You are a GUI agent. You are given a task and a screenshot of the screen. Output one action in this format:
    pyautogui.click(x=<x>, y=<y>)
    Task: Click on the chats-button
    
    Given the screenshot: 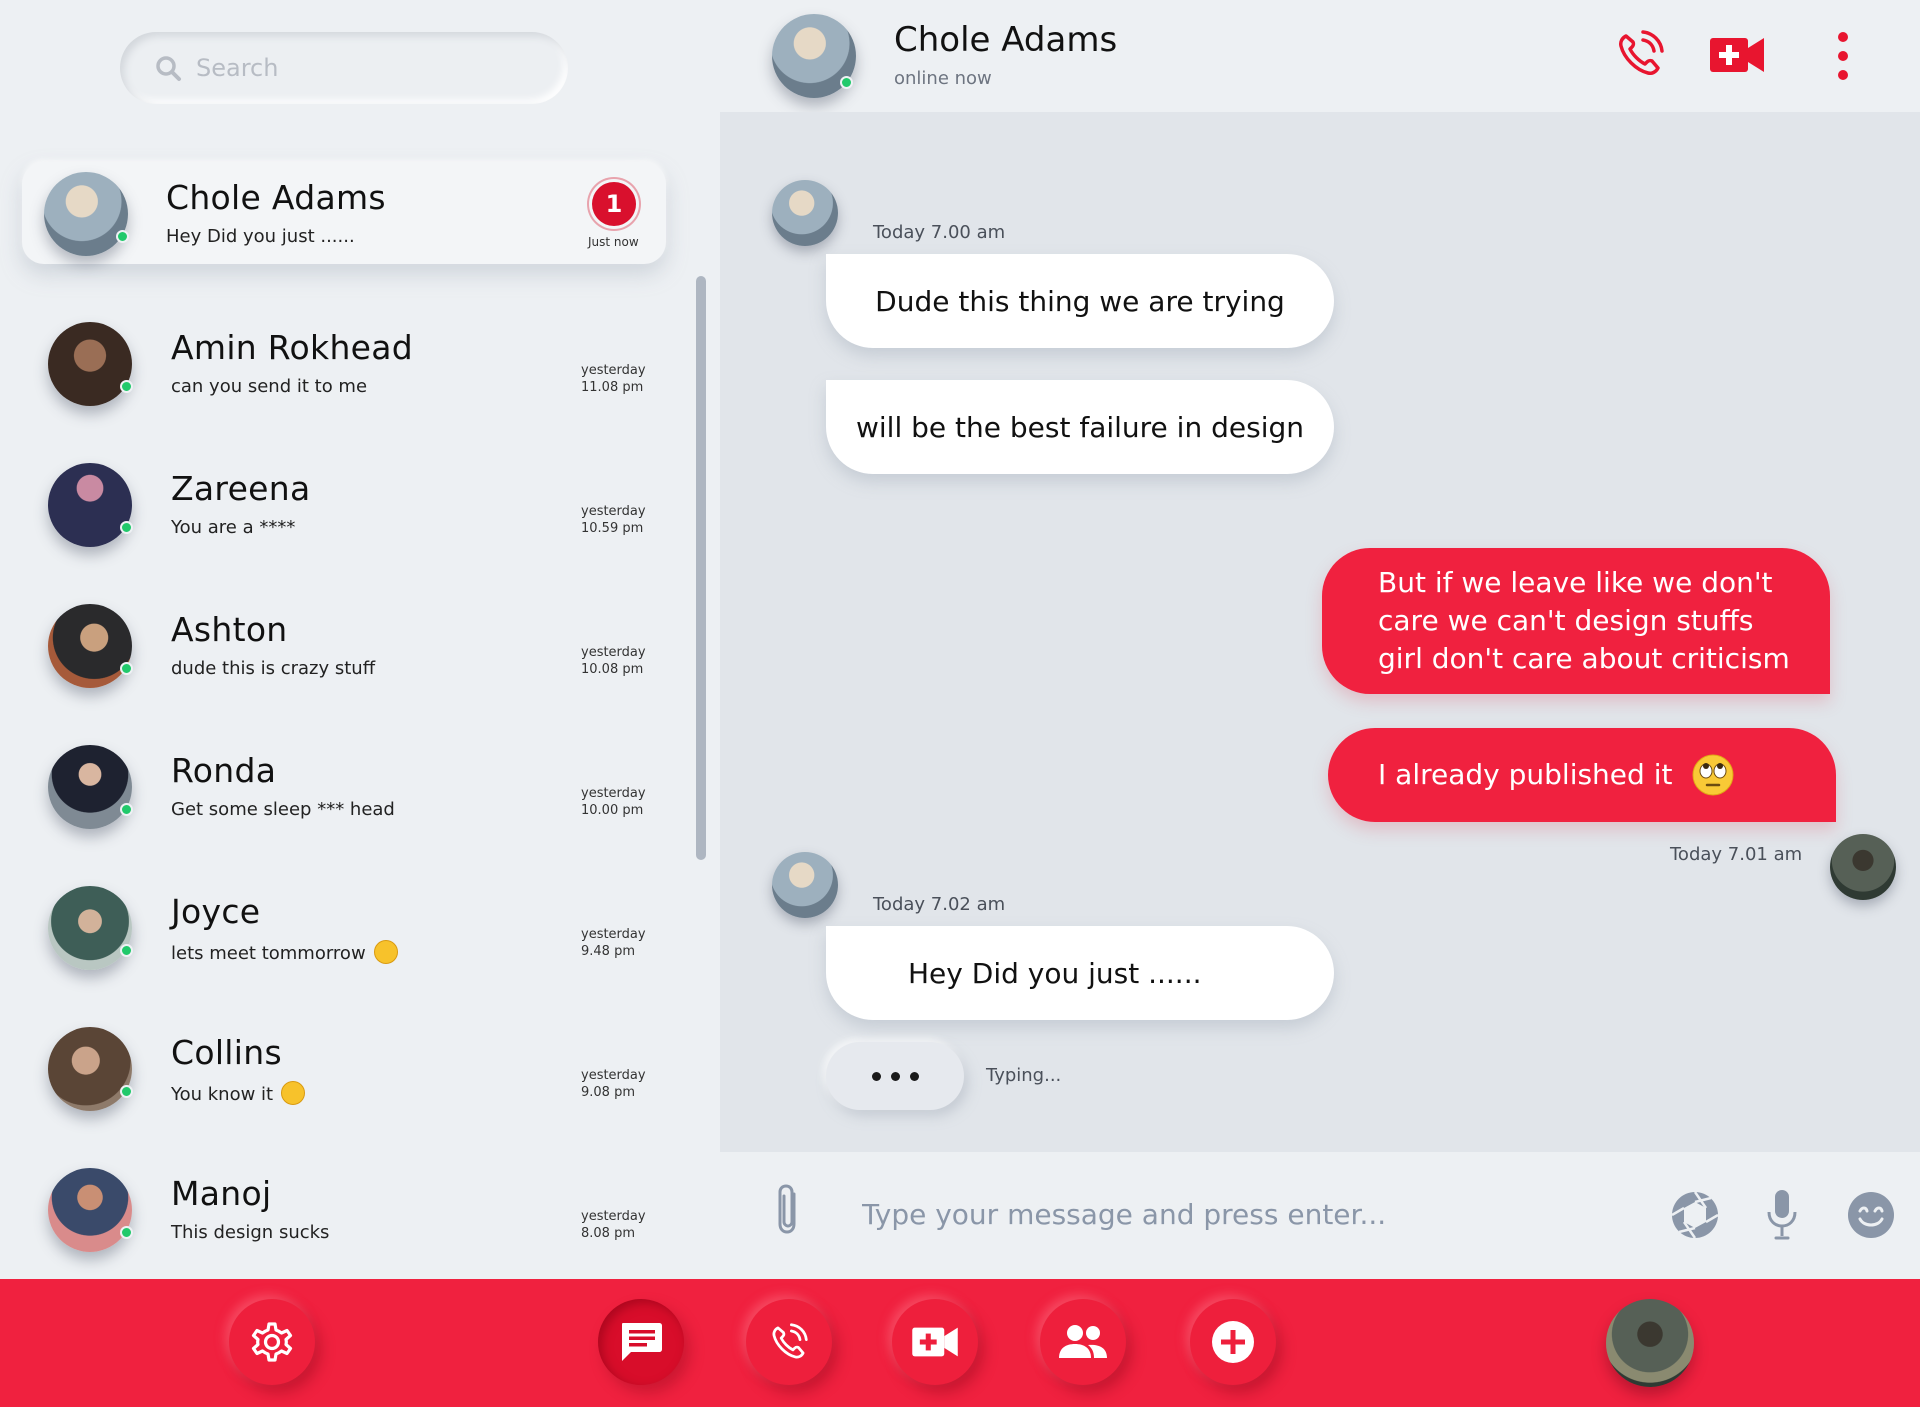 What is the action you would take?
    pyautogui.click(x=641, y=1342)
    